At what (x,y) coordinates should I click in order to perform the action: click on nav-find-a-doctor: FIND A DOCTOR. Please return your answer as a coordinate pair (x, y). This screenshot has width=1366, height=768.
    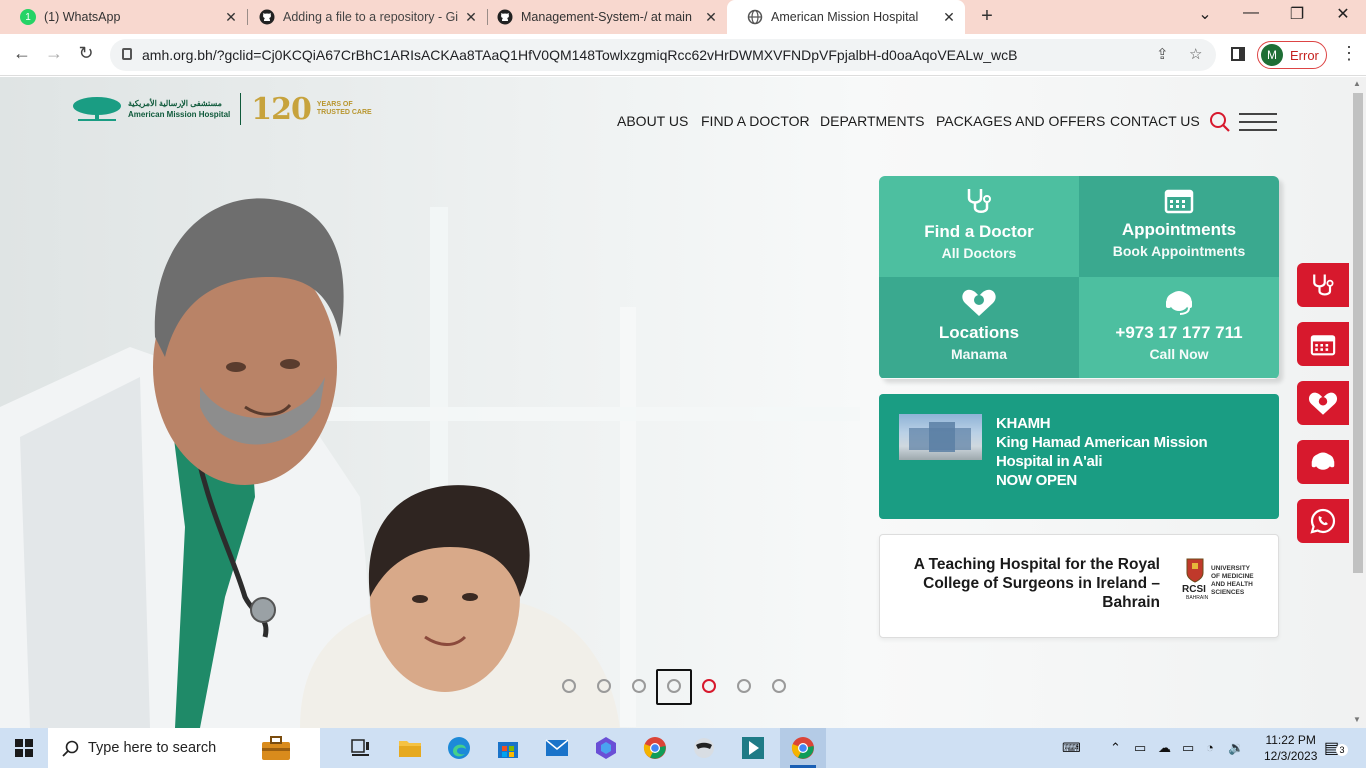
    Looking at the image, I should click on (755, 121).